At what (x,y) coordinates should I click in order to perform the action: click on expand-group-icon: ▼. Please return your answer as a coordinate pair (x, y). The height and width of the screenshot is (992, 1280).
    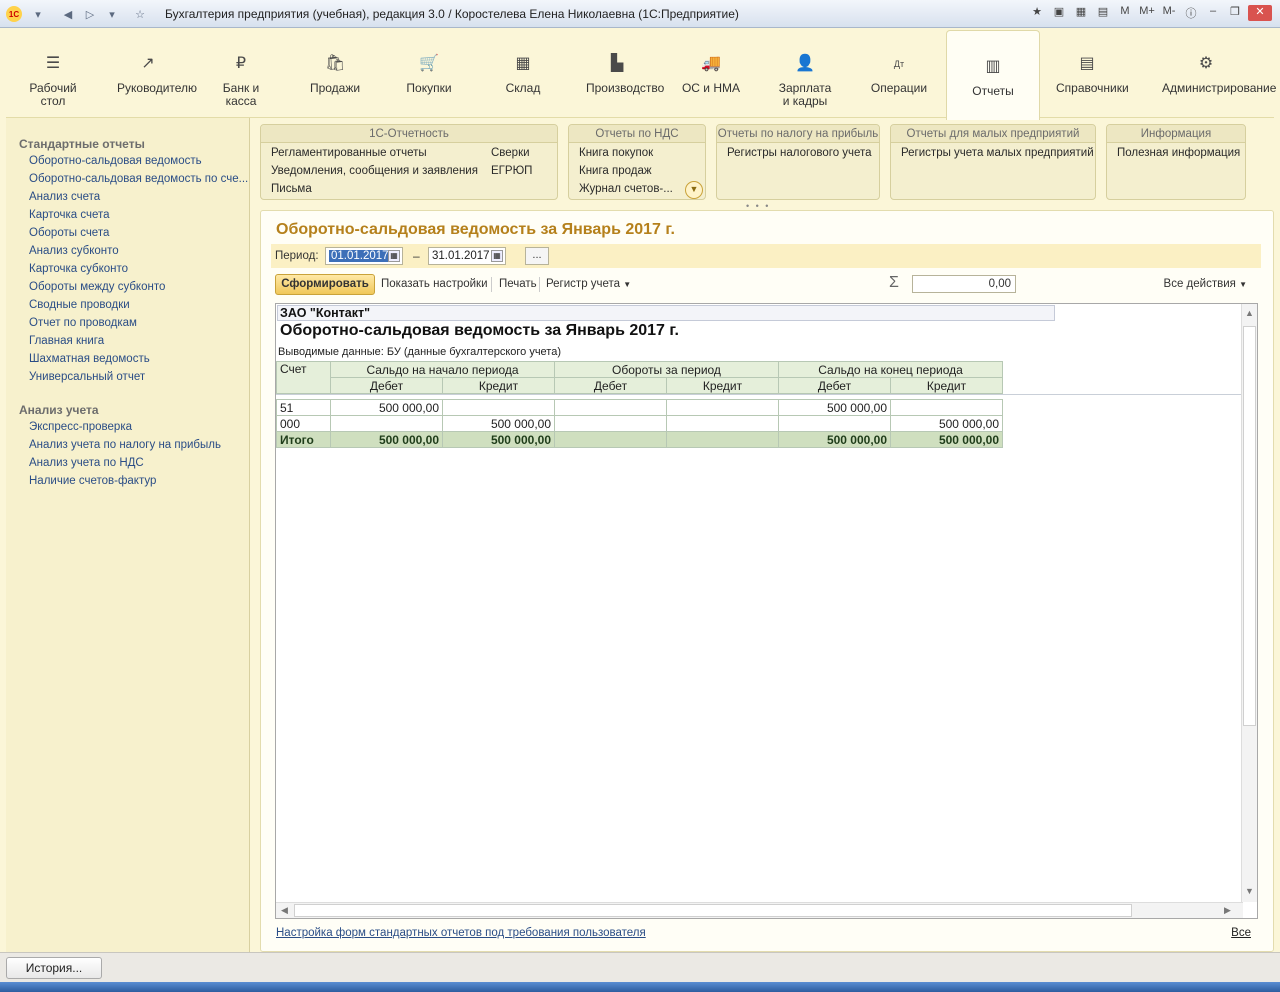
    Looking at the image, I should click on (694, 190).